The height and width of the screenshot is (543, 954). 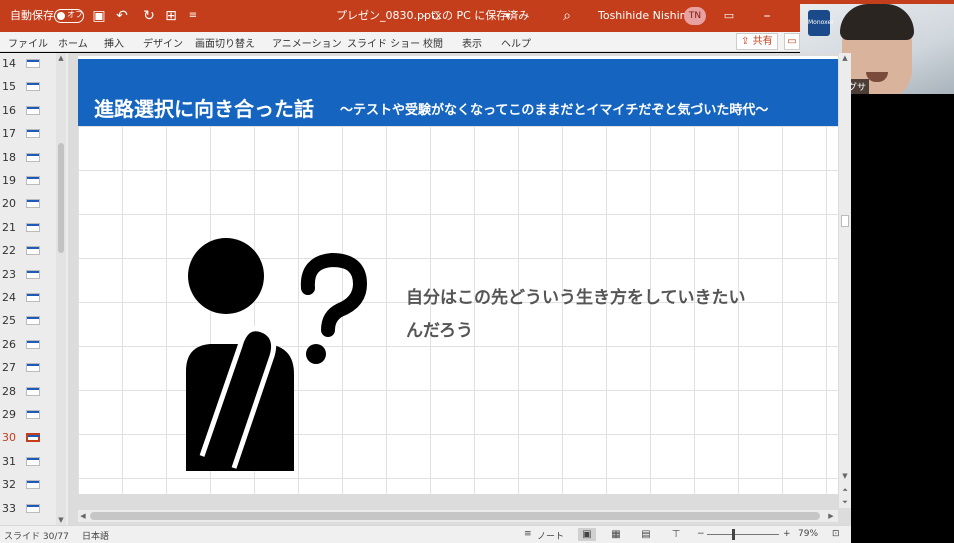 I want to click on slide-thumbnail-26: 26, so click(x=29, y=346).